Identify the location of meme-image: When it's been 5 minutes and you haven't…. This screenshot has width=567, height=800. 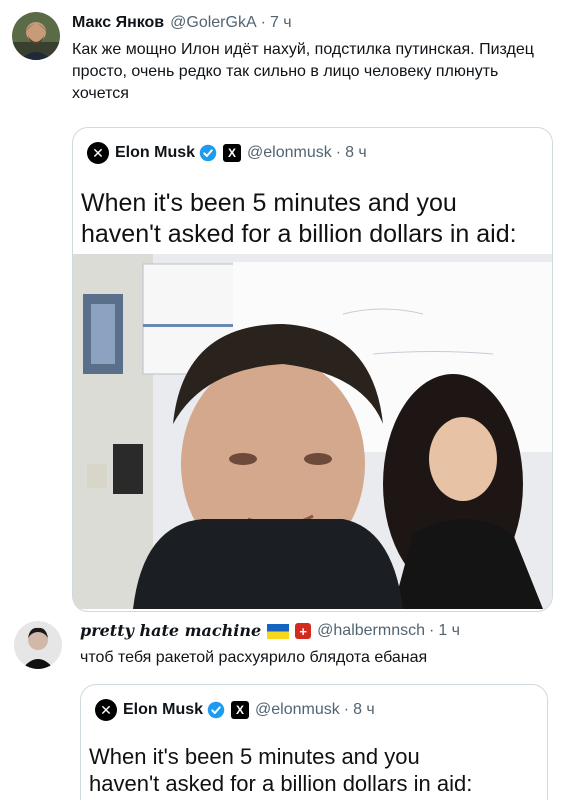
(314, 770).